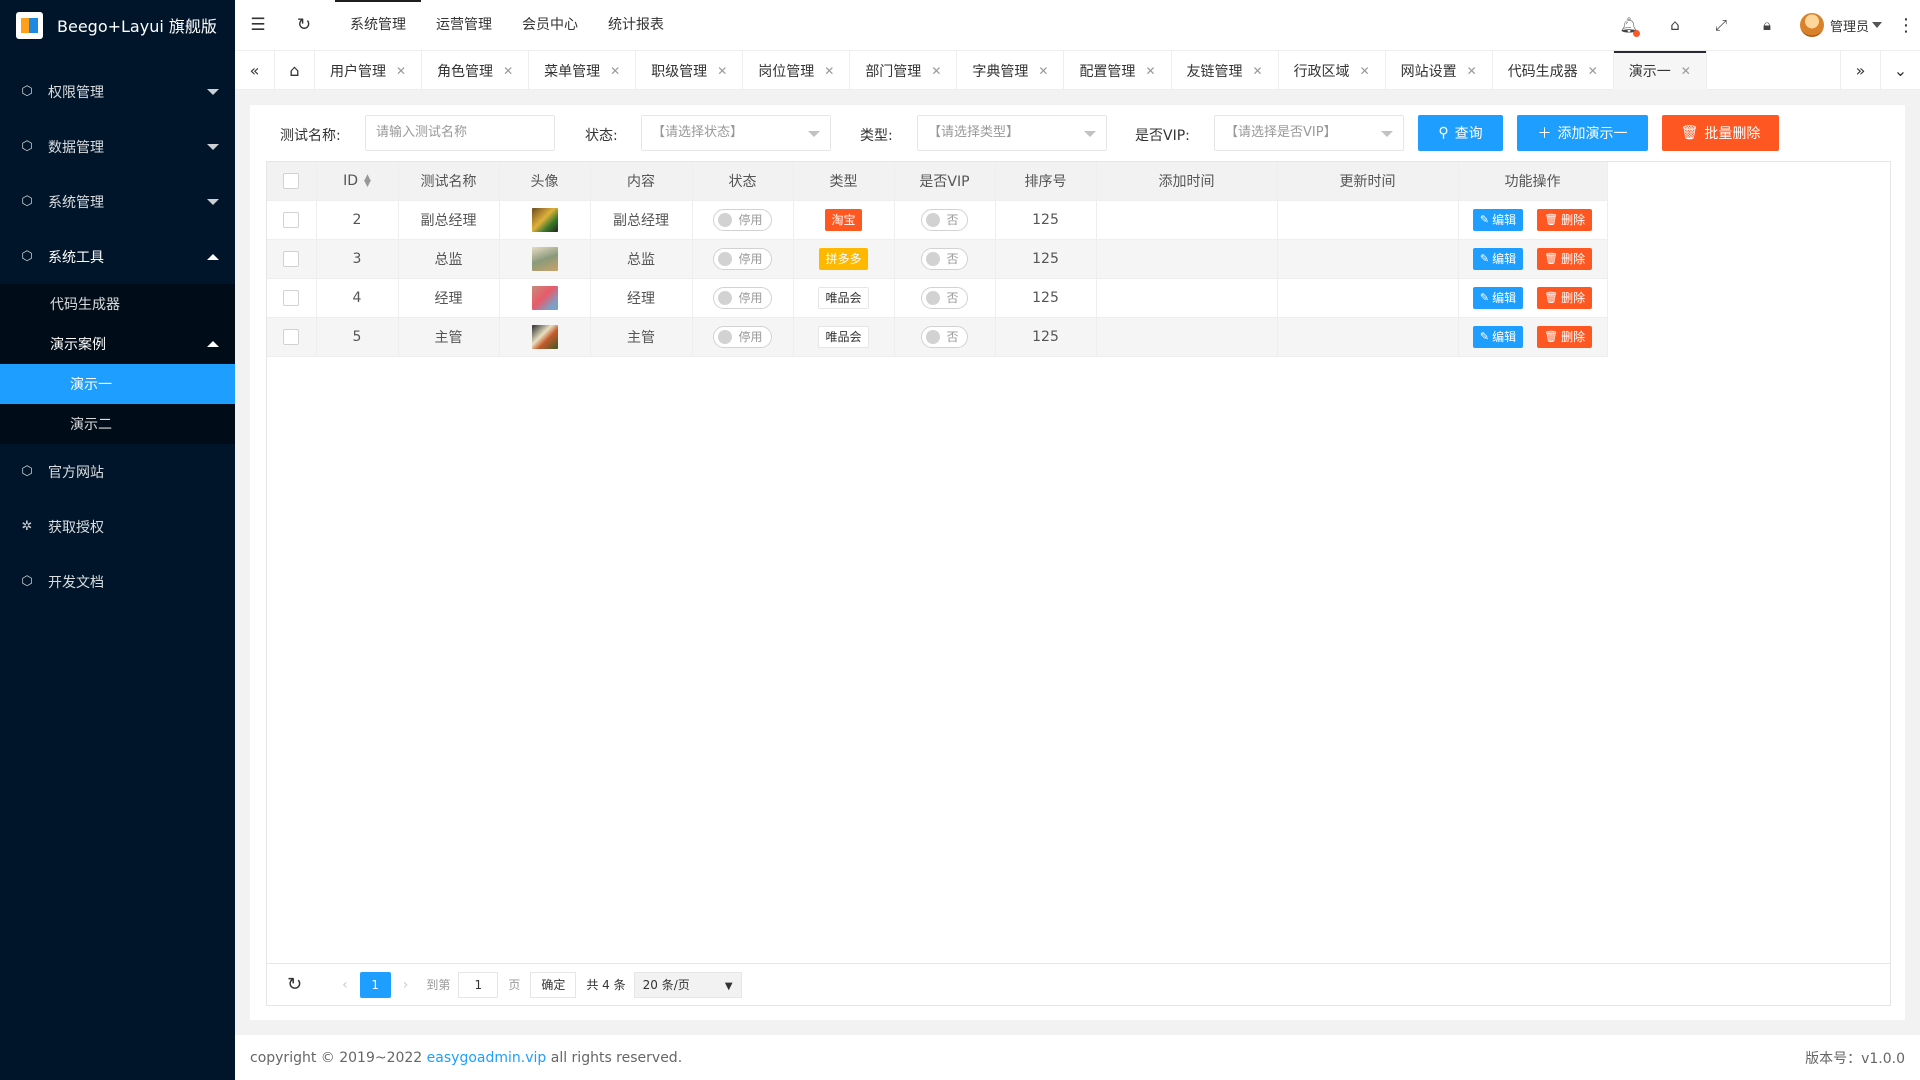 The image size is (1920, 1080). What do you see at coordinates (687, 984) in the screenshot?
I see `page-size-select: 20 条/页 ▼` at bounding box center [687, 984].